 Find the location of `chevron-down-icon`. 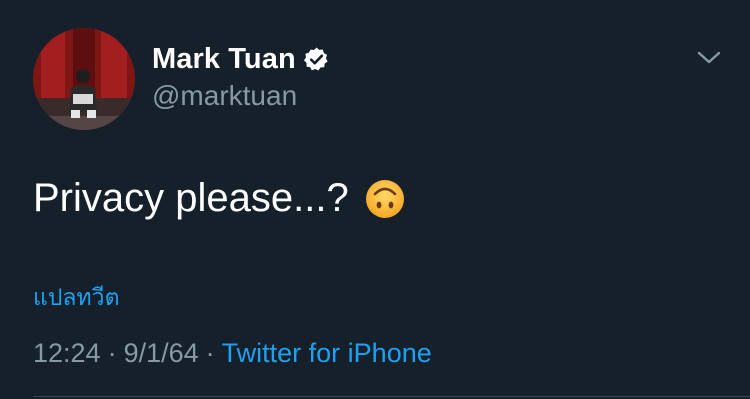

chevron-down-icon is located at coordinates (709, 58).